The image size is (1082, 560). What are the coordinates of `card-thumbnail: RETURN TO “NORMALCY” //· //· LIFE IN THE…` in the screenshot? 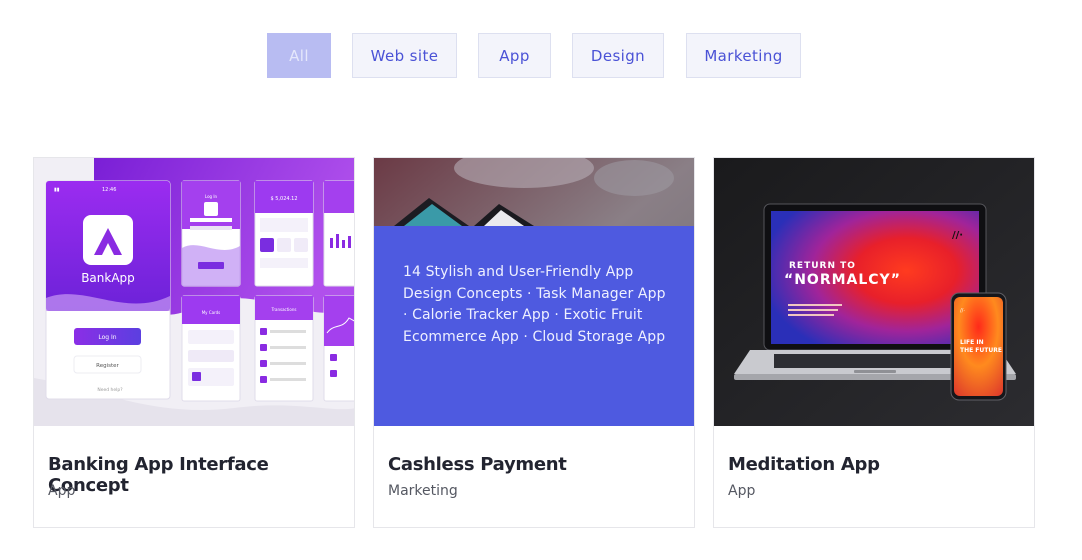 It's located at (874, 292).